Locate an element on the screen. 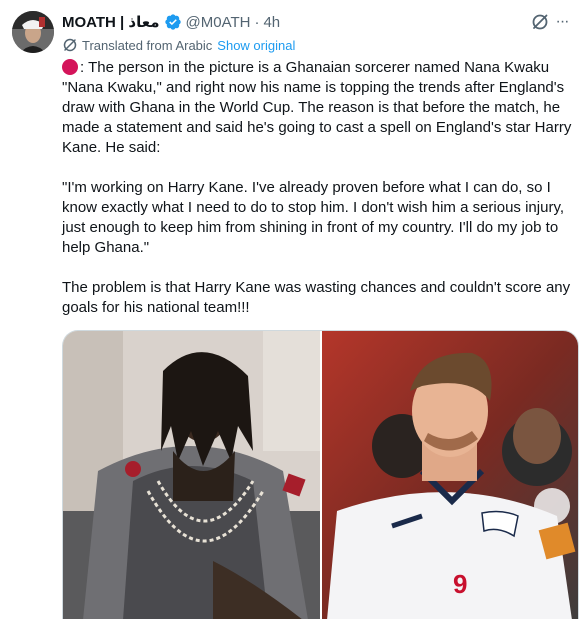  translate-icon is located at coordinates (70, 45).